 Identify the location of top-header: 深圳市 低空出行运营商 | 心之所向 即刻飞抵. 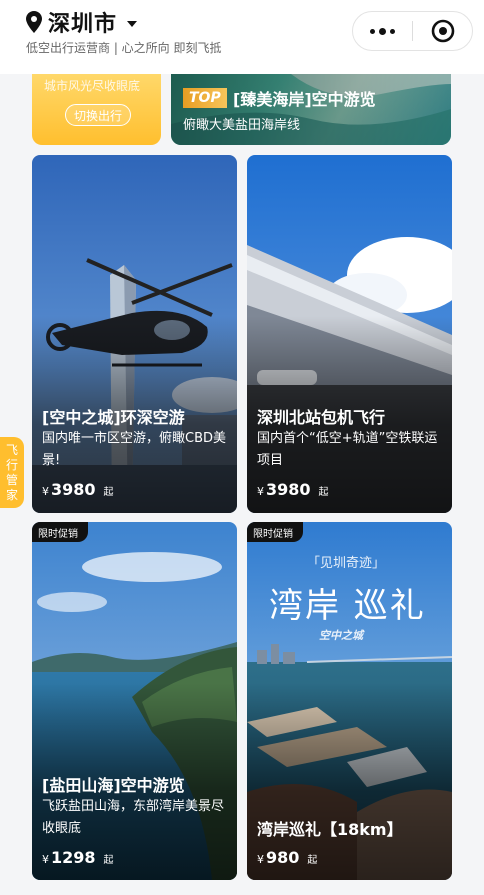
(242, 37).